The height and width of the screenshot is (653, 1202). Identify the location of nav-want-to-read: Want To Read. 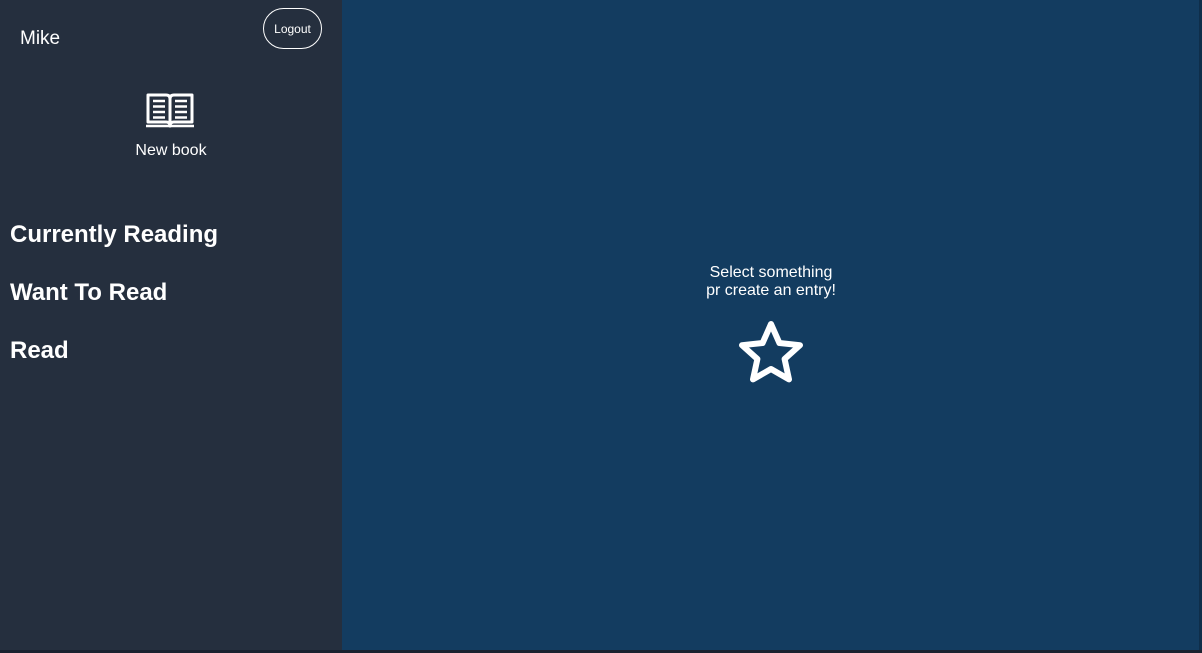
(88, 293).